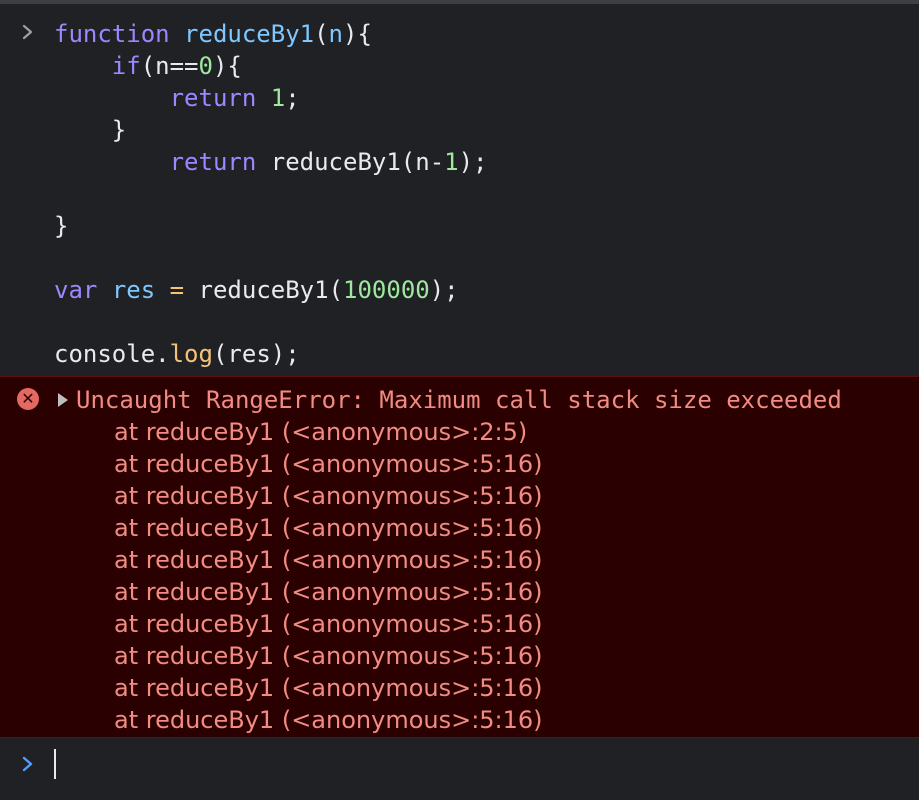 Image resolution: width=919 pixels, height=800 pixels. What do you see at coordinates (191, 354) in the screenshot?
I see `code-token: log` at bounding box center [191, 354].